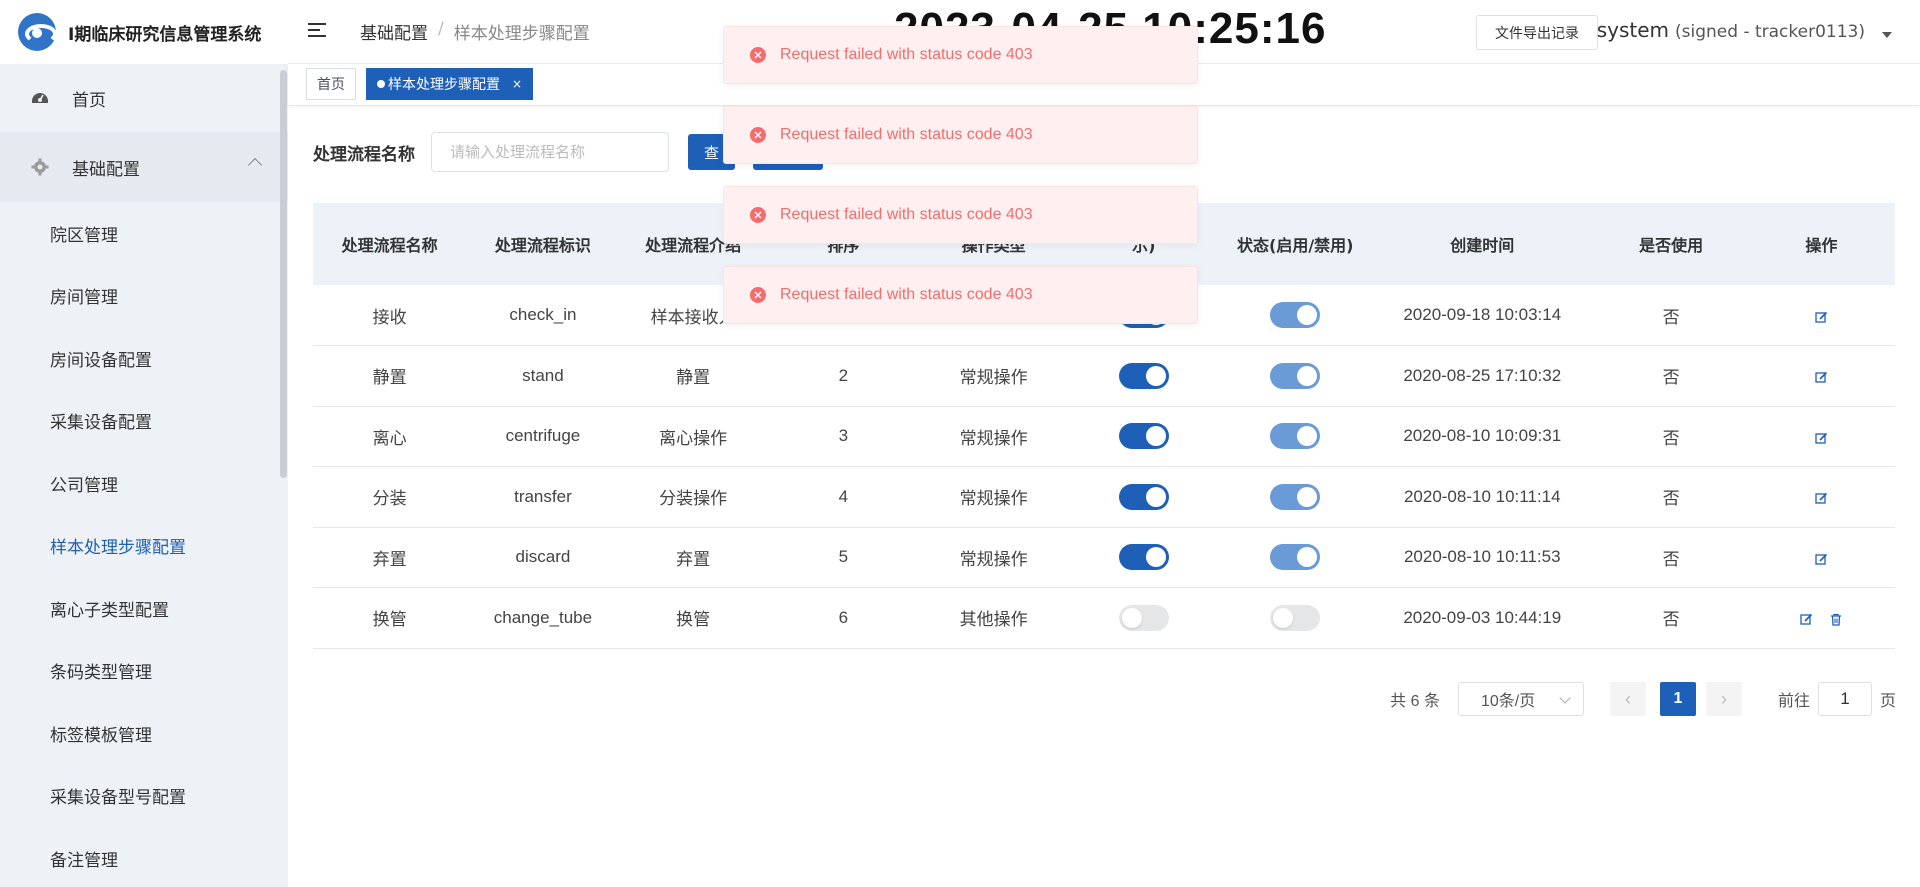 The height and width of the screenshot is (887, 1920). Describe the element at coordinates (543, 315) in the screenshot. I see `cell-process-code: check_in` at that location.